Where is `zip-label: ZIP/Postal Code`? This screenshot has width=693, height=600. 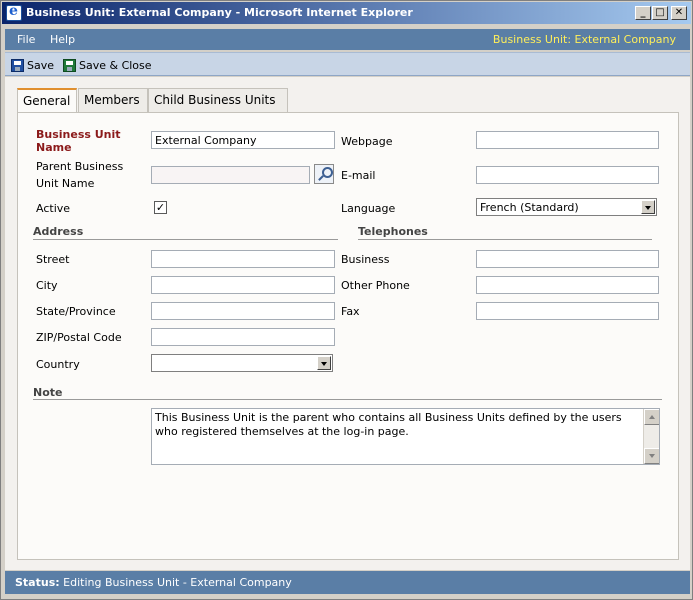
zip-label: ZIP/Postal Code is located at coordinates (79, 337).